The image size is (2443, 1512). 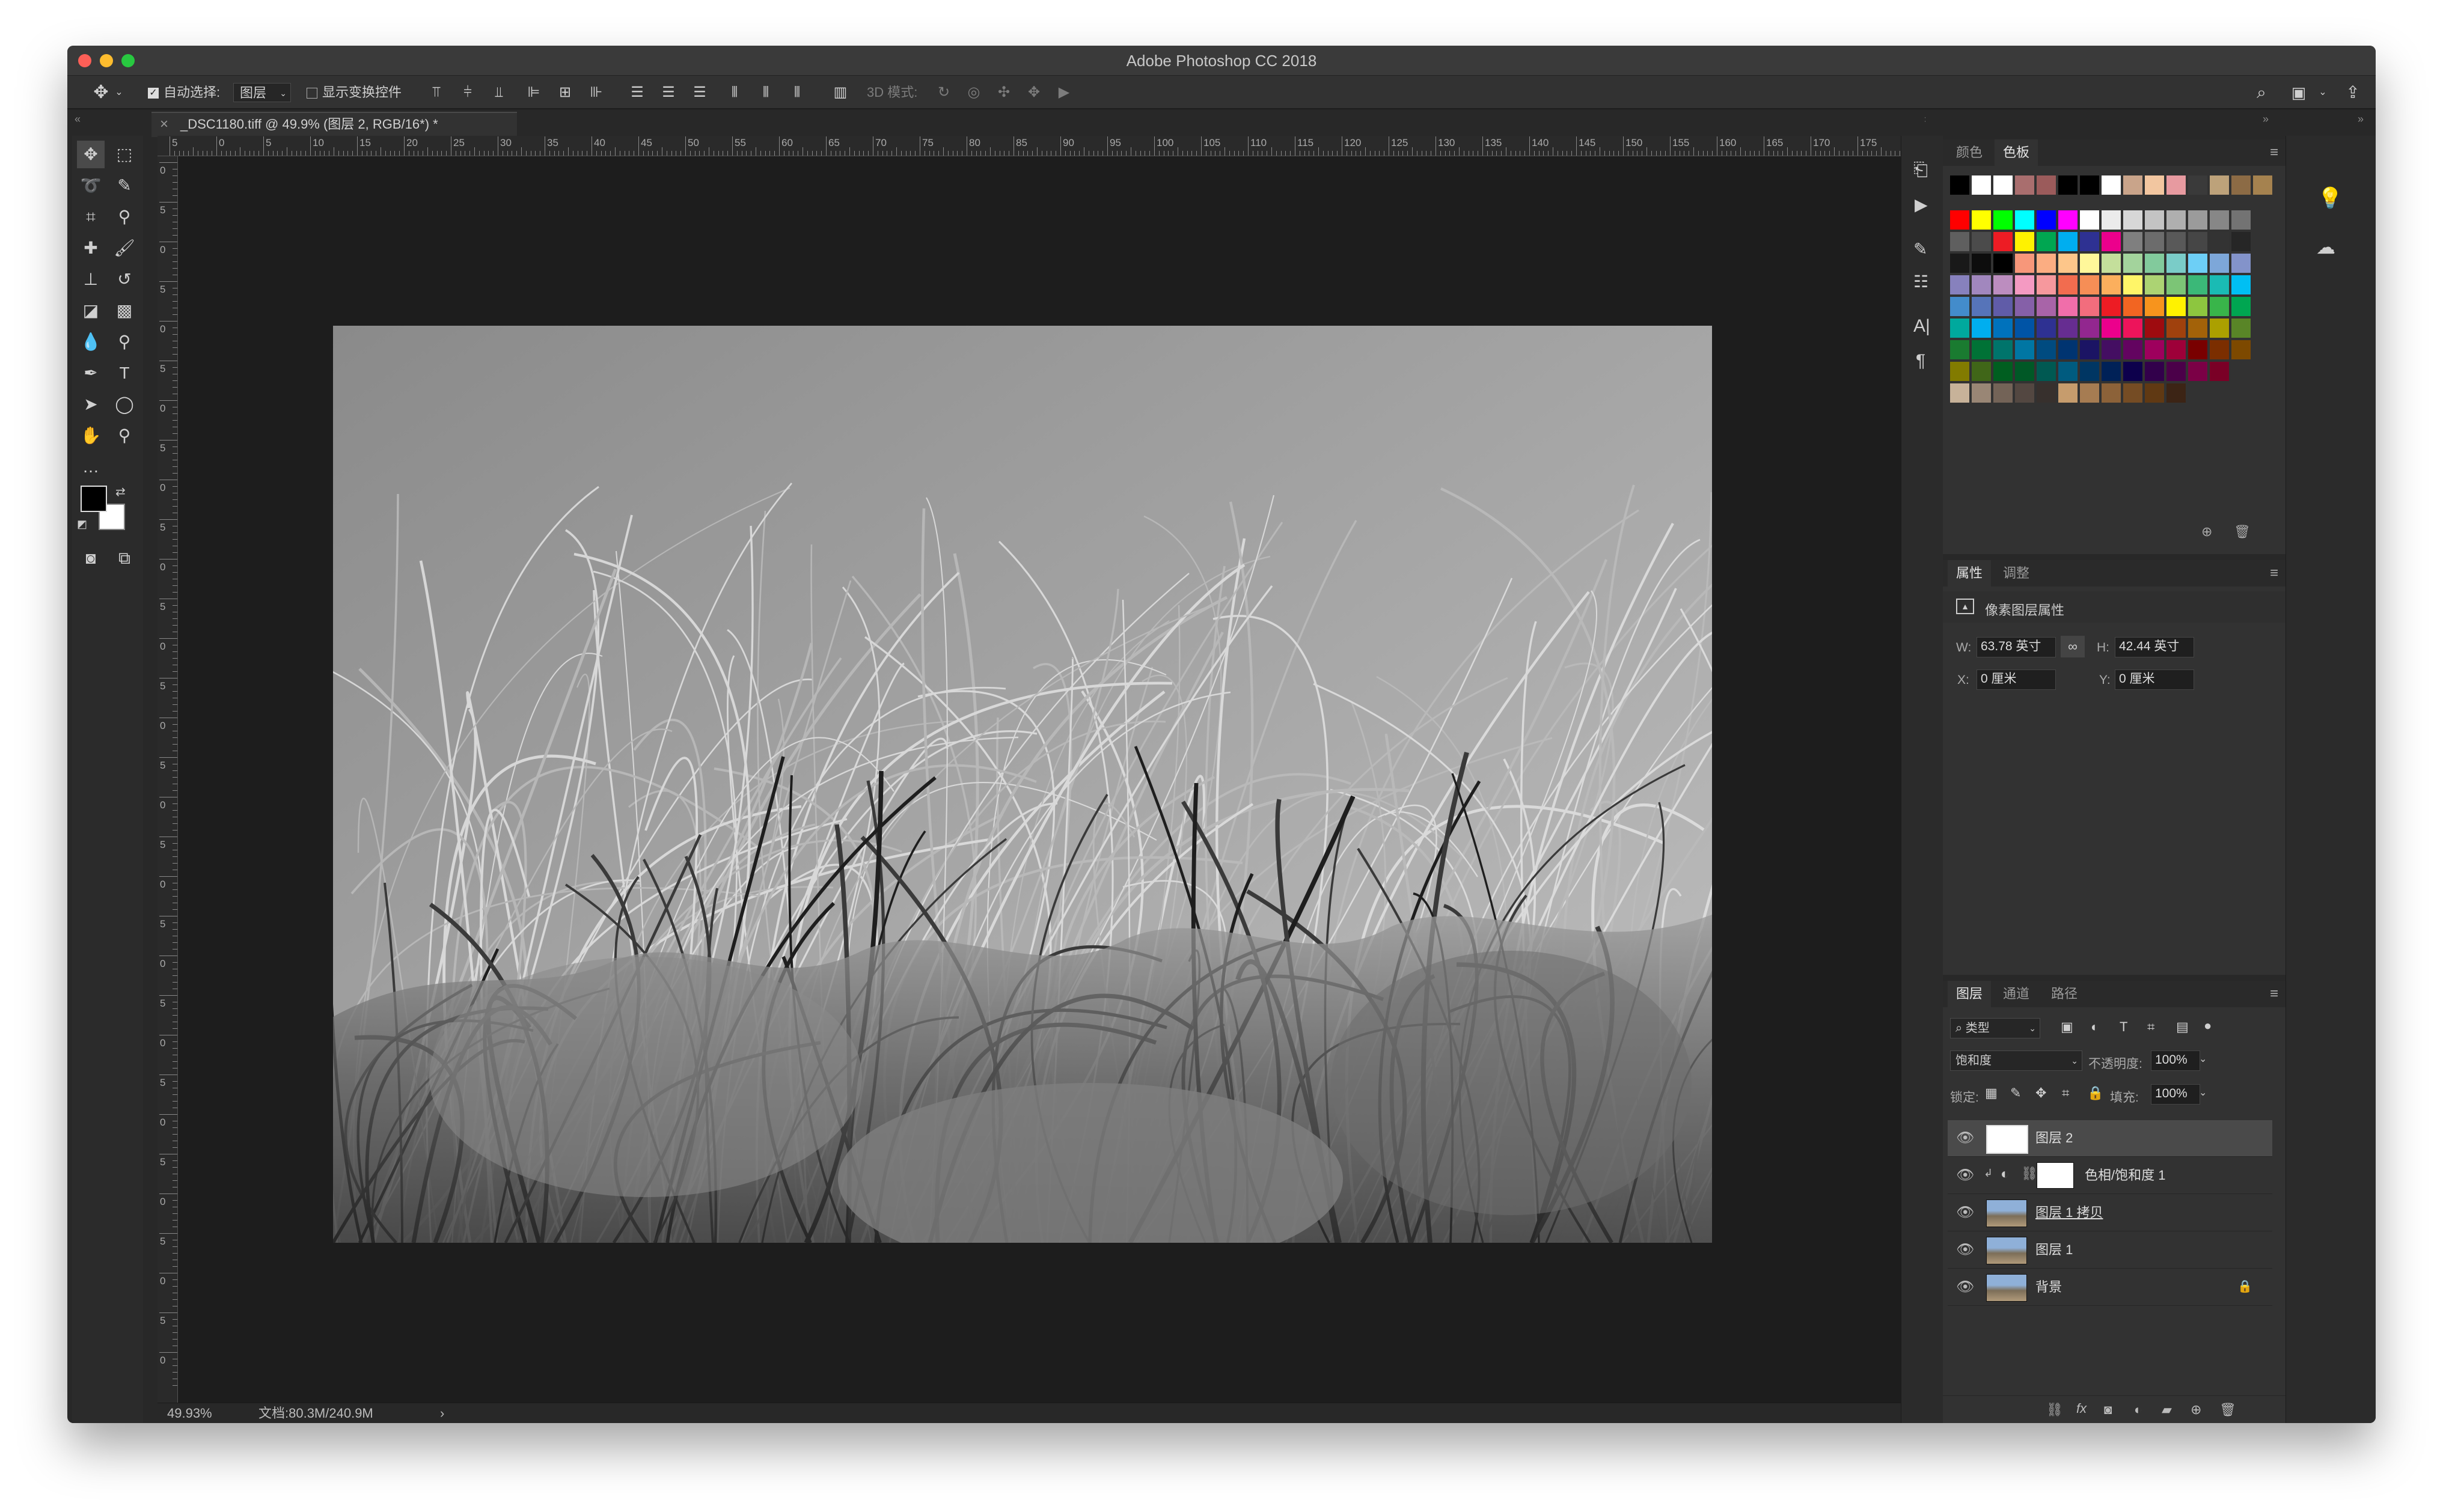 What do you see at coordinates (442, 1413) in the screenshot?
I see `status-menu-arrow: ›` at bounding box center [442, 1413].